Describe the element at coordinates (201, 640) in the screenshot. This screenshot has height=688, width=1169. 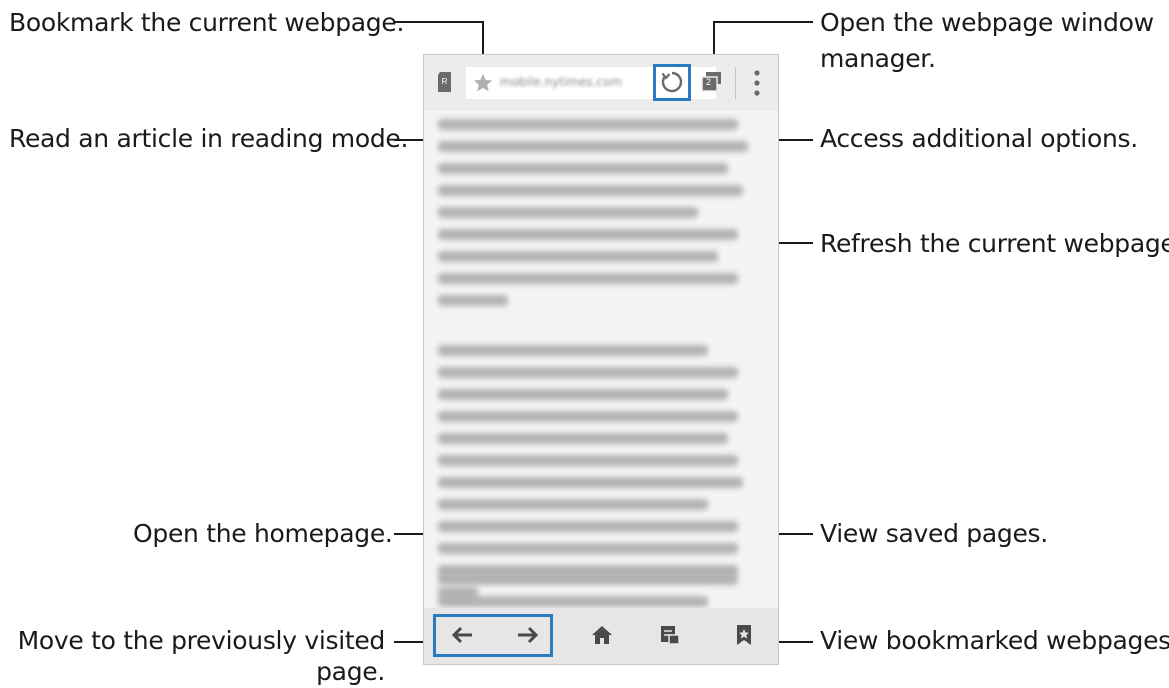
I see `callout-prev-page-1: Move to the previously visited` at that location.